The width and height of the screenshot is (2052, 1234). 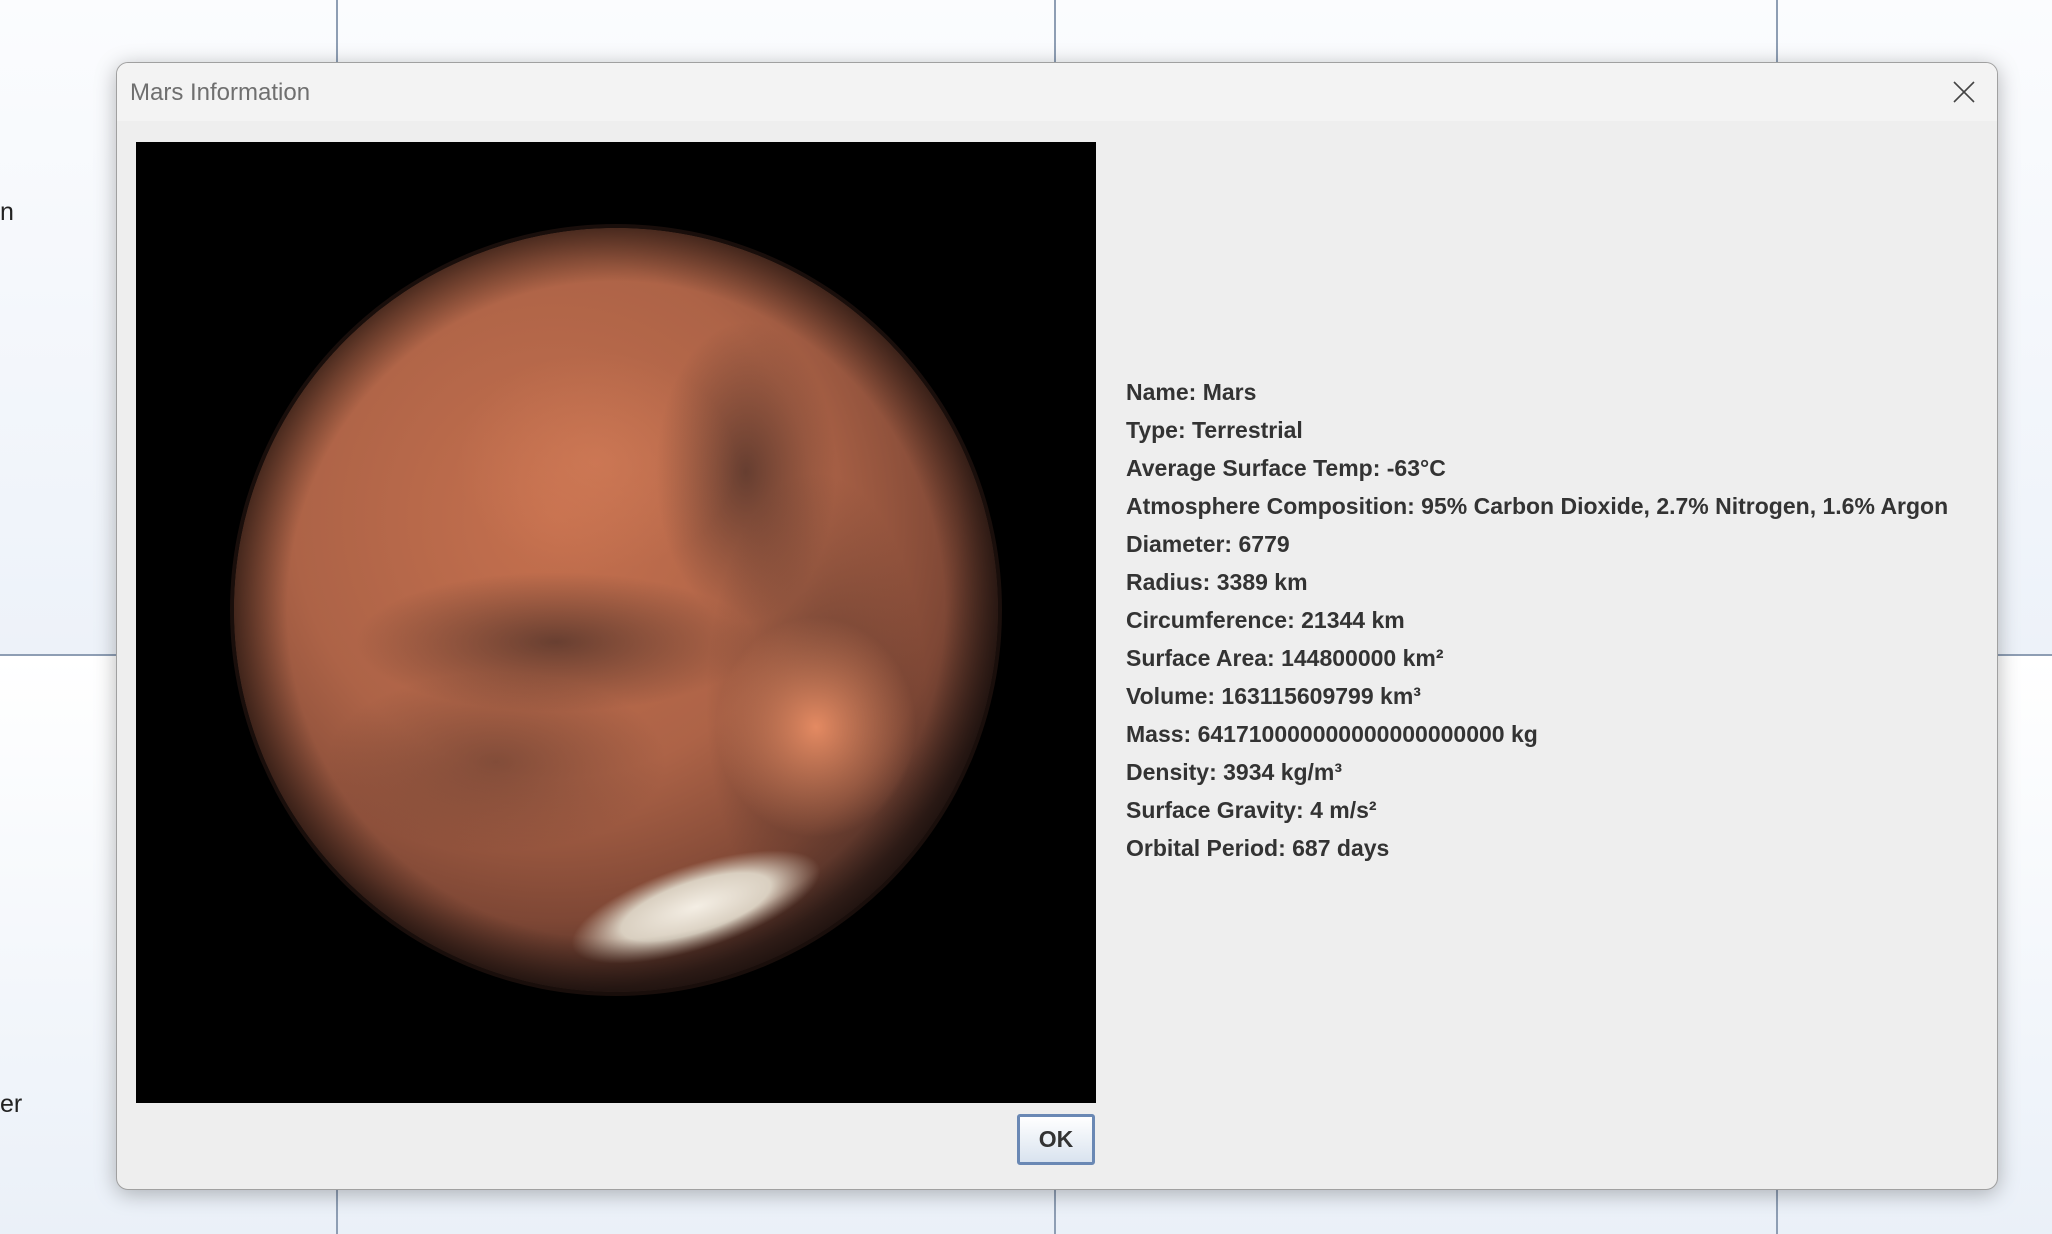 What do you see at coordinates (1286, 468) in the screenshot?
I see `info-surface-temp: Average Surface Temp: -63°C` at bounding box center [1286, 468].